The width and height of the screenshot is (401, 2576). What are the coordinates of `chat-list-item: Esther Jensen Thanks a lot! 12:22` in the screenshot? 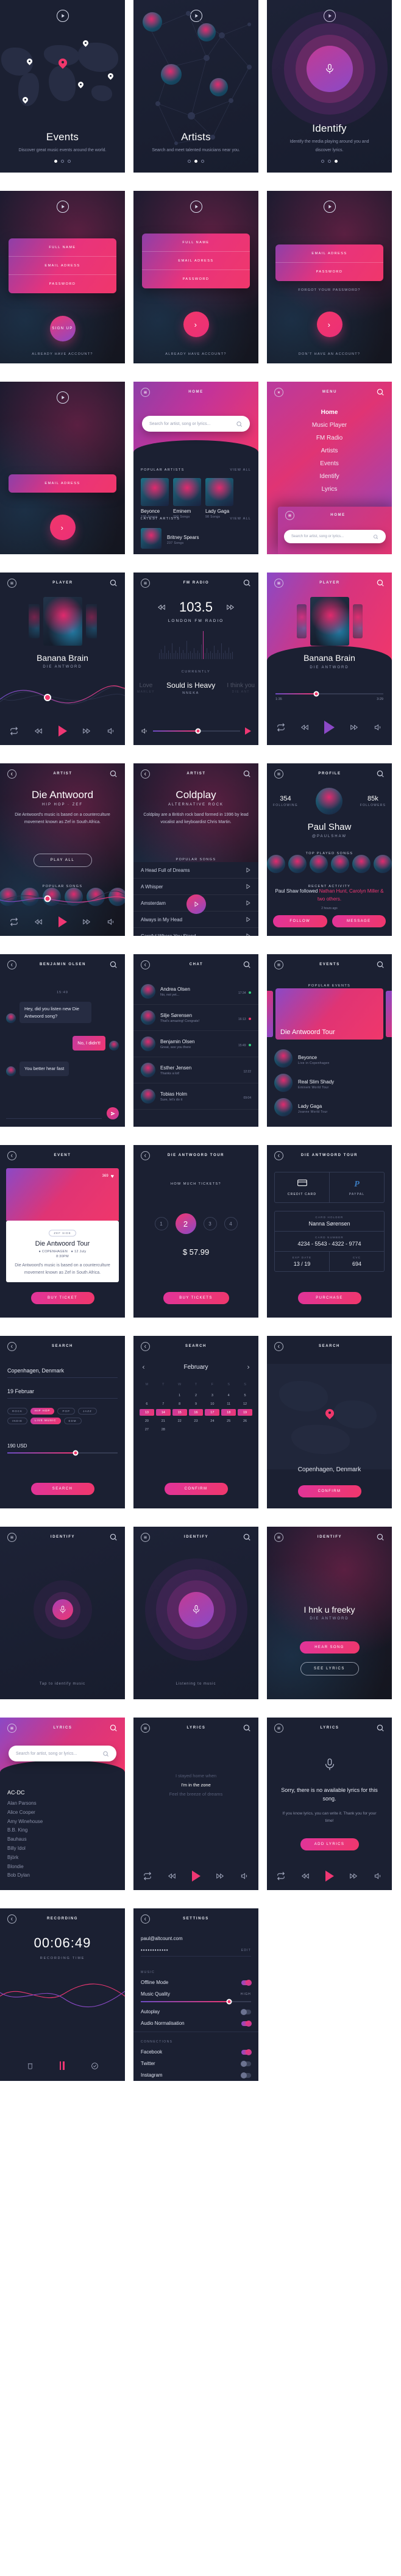 It's located at (195, 1070).